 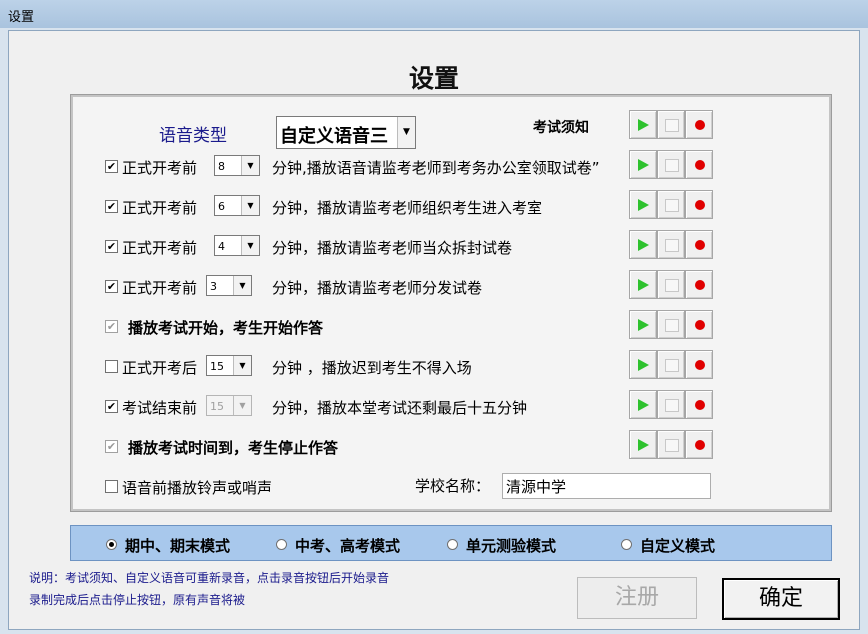 What do you see at coordinates (237, 245) in the screenshot?
I see `minutes-select: 4 ▼` at bounding box center [237, 245].